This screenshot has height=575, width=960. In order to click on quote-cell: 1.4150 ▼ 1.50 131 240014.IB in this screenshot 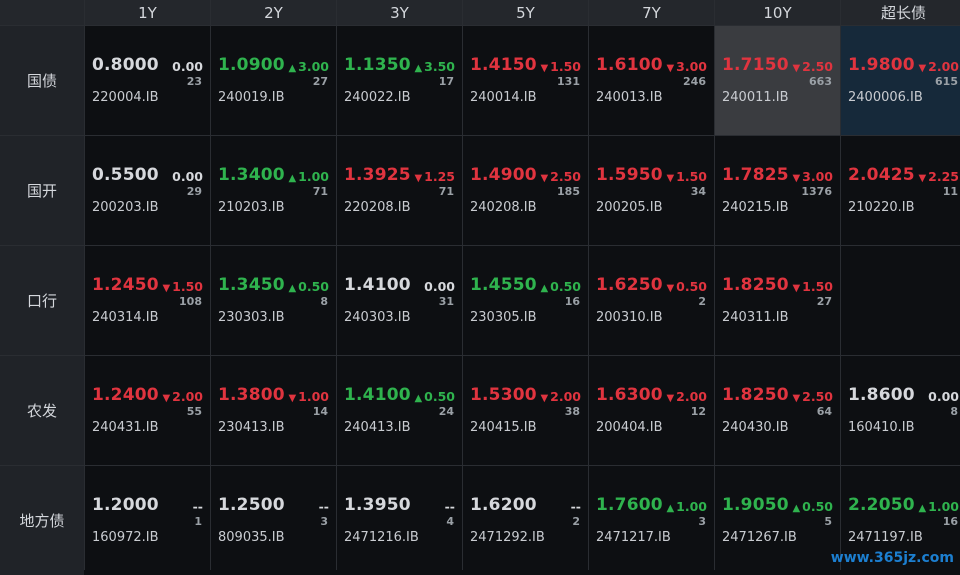, I will do `click(525, 80)`.